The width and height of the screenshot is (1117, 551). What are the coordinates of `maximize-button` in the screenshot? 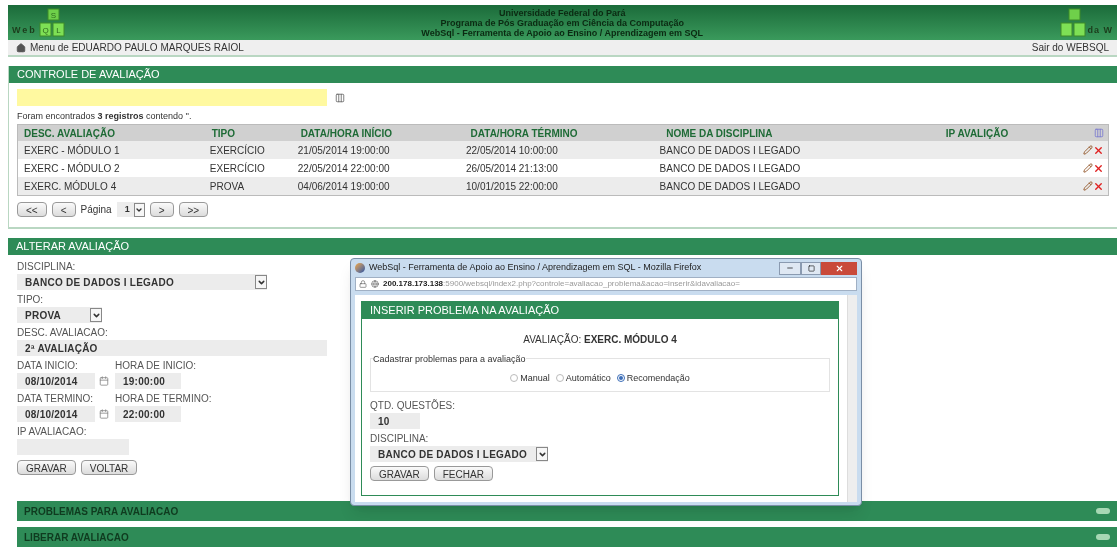 It's located at (811, 268).